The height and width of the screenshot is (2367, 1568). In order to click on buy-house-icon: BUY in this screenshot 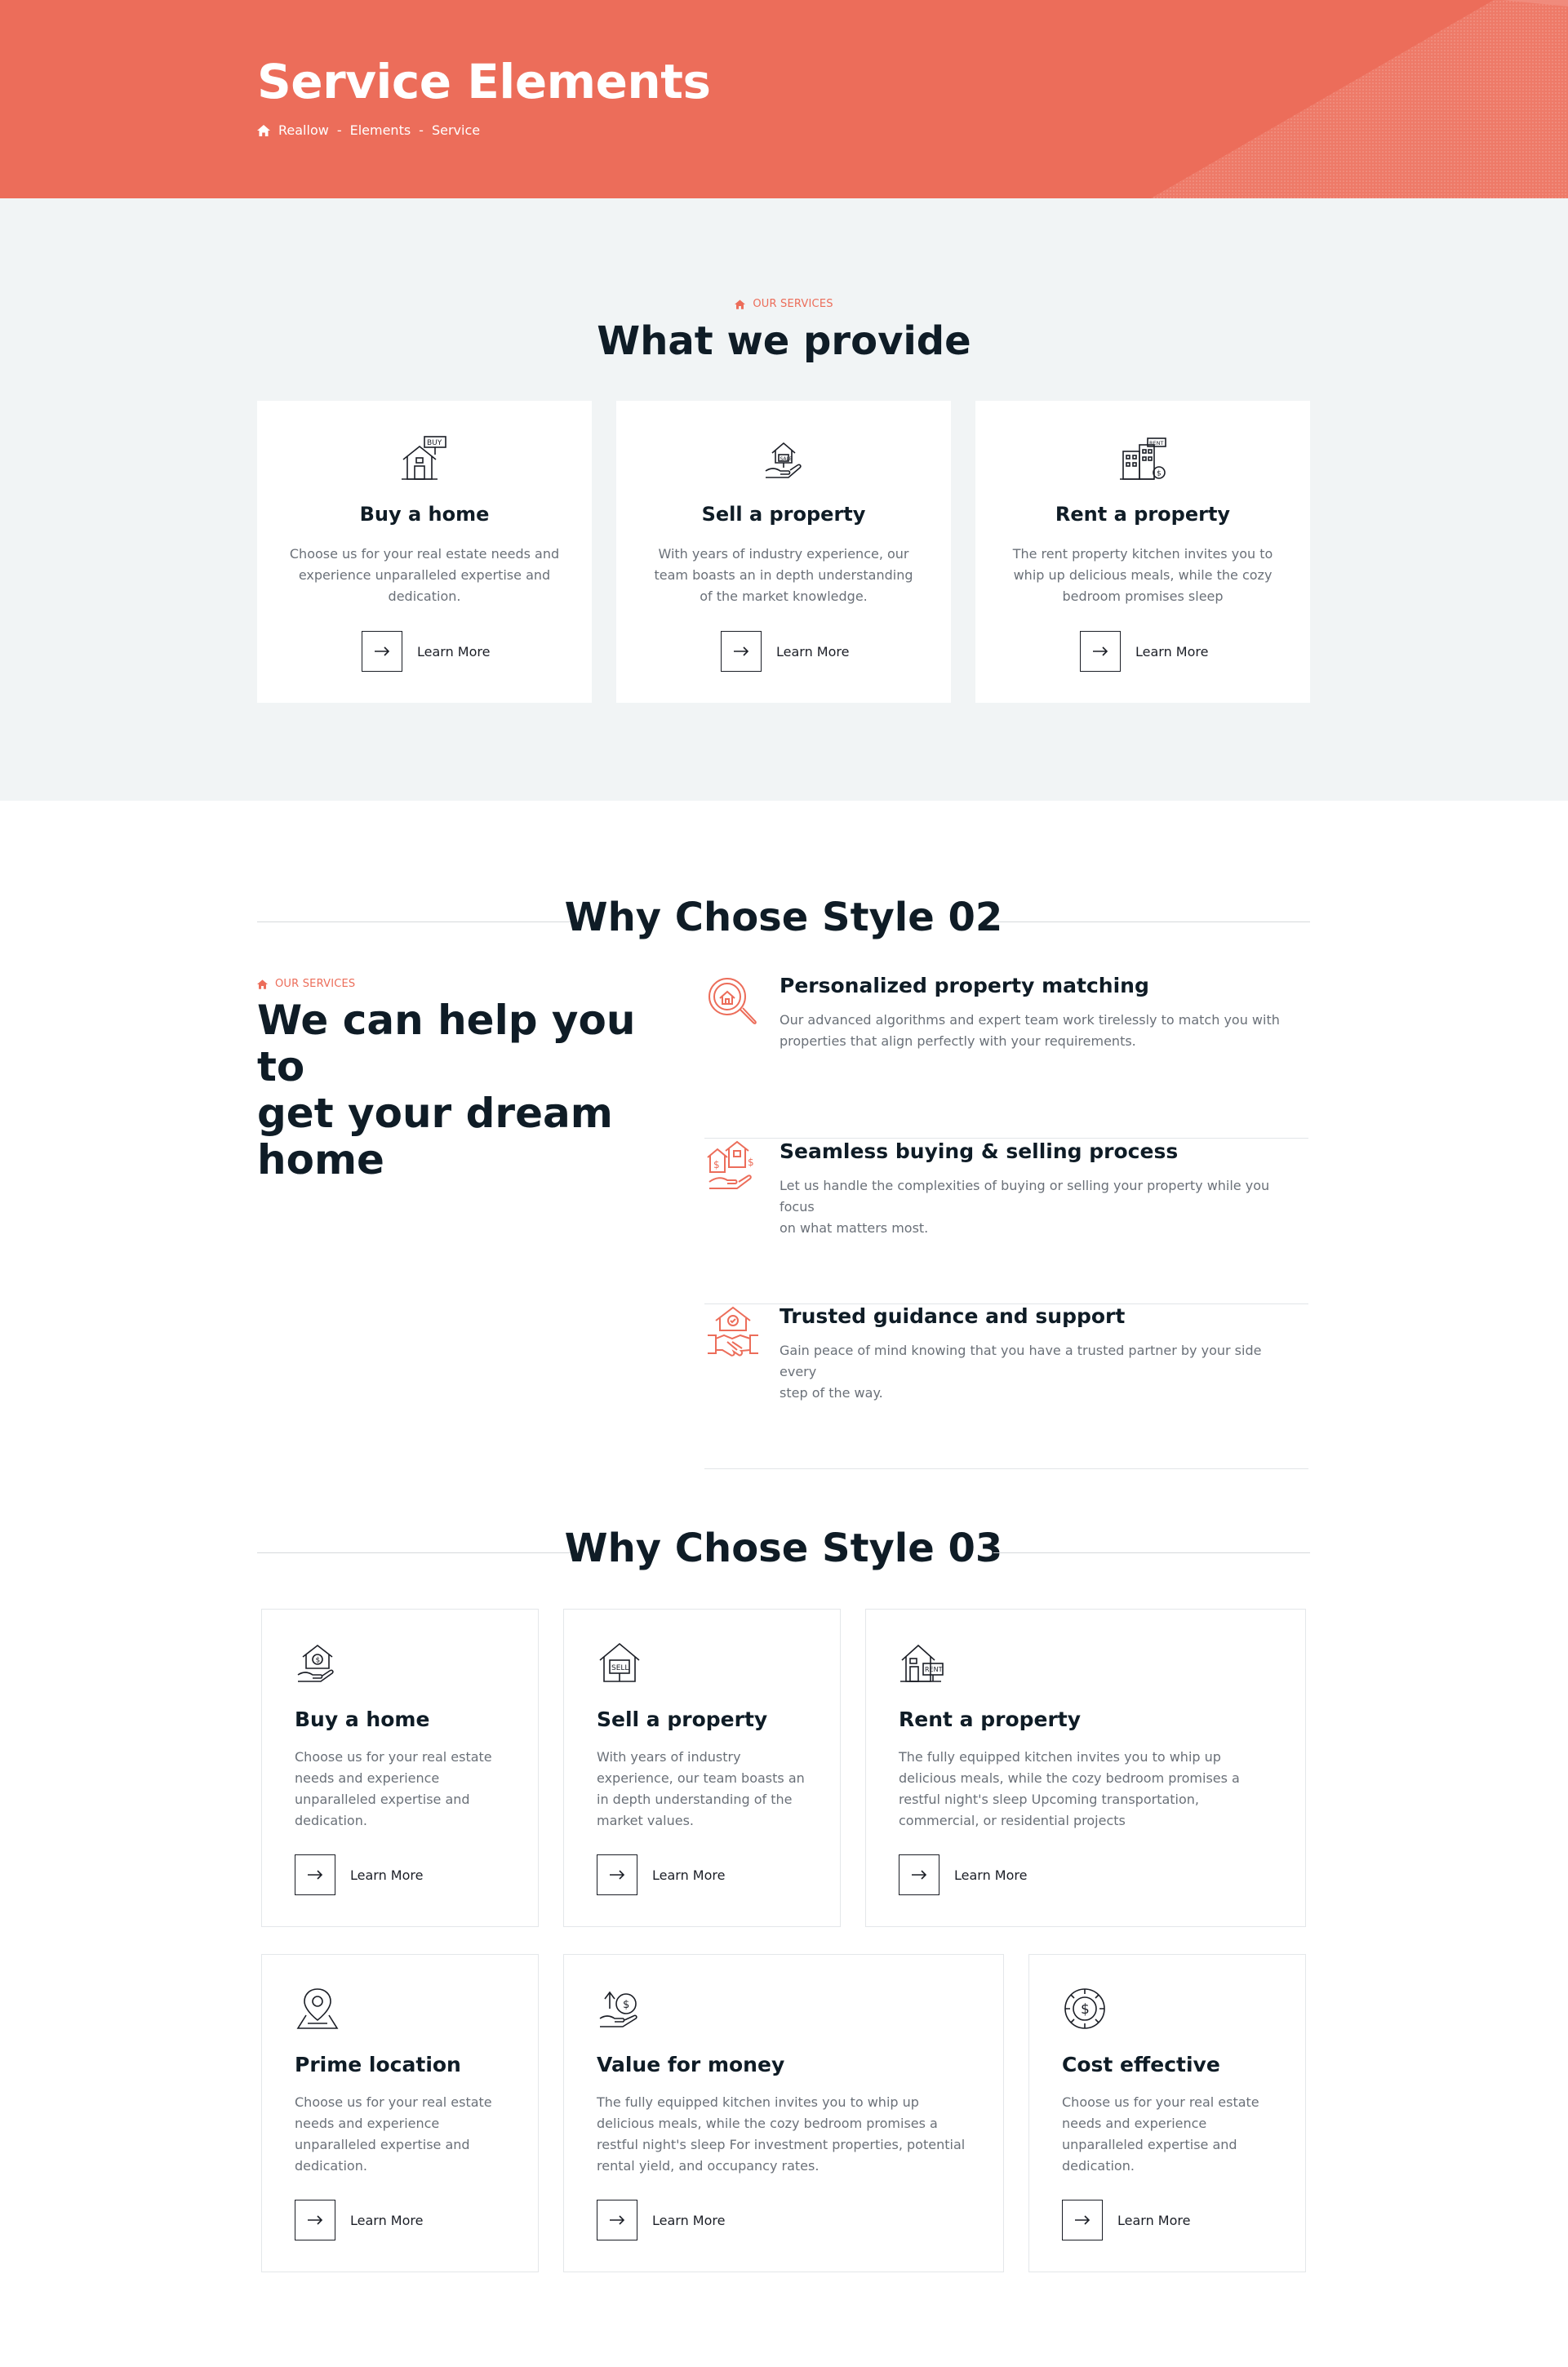, I will do `click(424, 458)`.